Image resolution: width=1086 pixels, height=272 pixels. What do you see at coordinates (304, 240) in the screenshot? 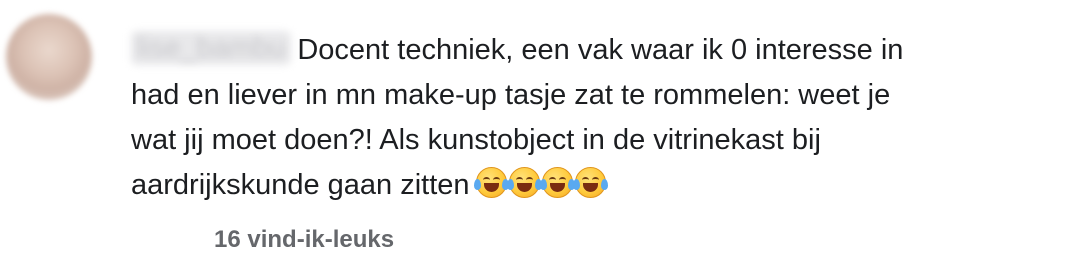
I see `likes-count-link: 16 vind-ik-leuks` at bounding box center [304, 240].